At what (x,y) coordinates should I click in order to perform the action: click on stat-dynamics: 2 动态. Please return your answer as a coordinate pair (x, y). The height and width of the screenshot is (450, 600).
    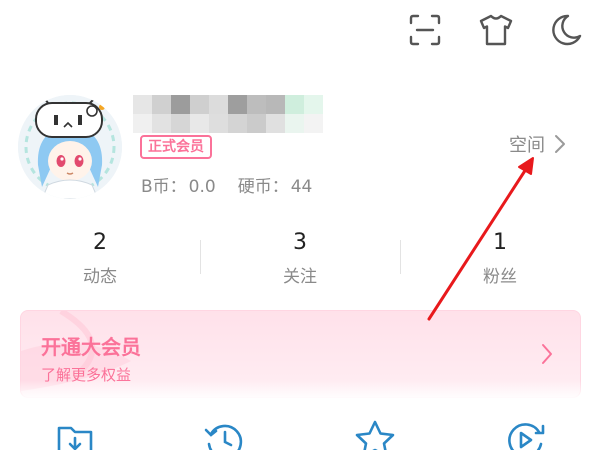
    Looking at the image, I should click on (100, 260).